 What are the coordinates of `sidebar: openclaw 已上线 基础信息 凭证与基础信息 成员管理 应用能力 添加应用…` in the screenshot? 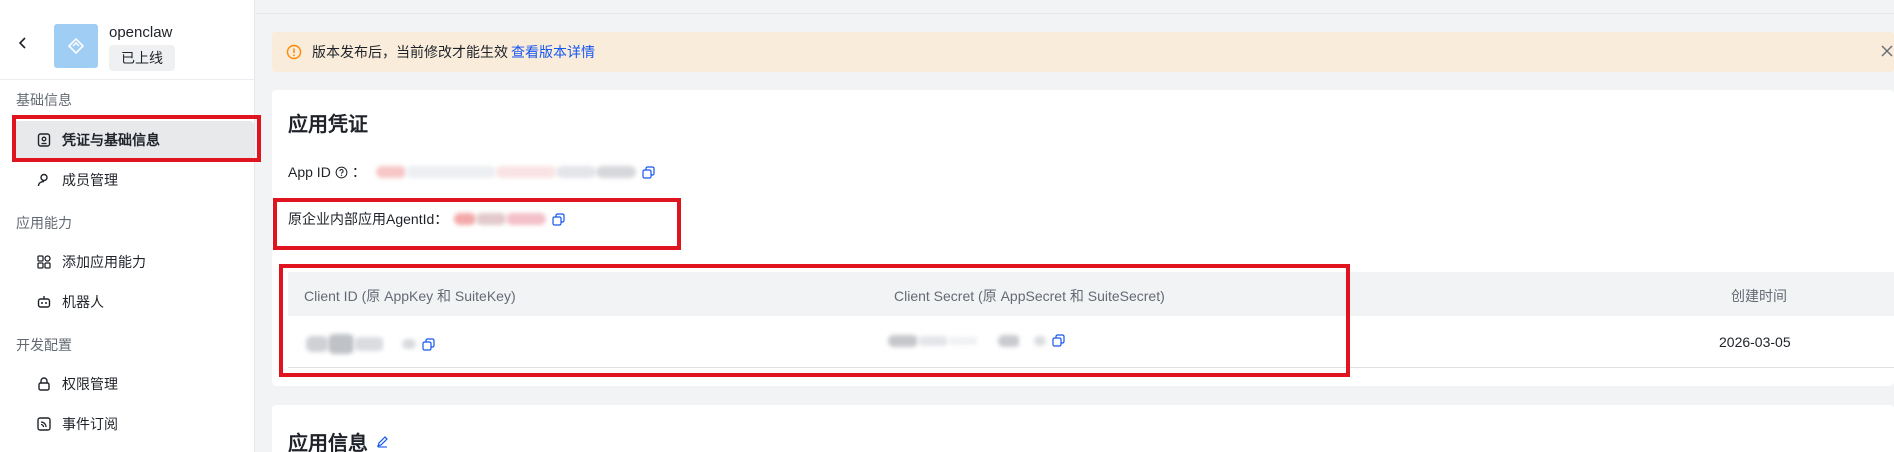 It's located at (127, 226).